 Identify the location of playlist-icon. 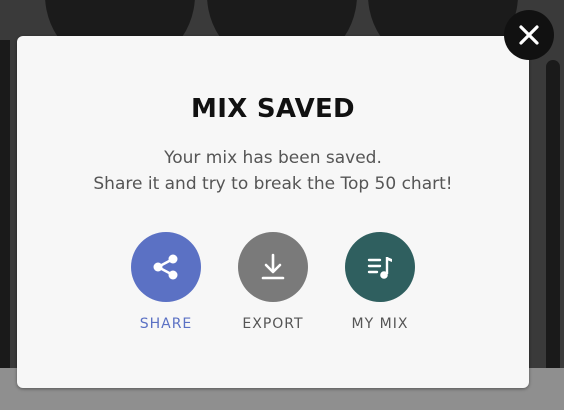
(379, 268).